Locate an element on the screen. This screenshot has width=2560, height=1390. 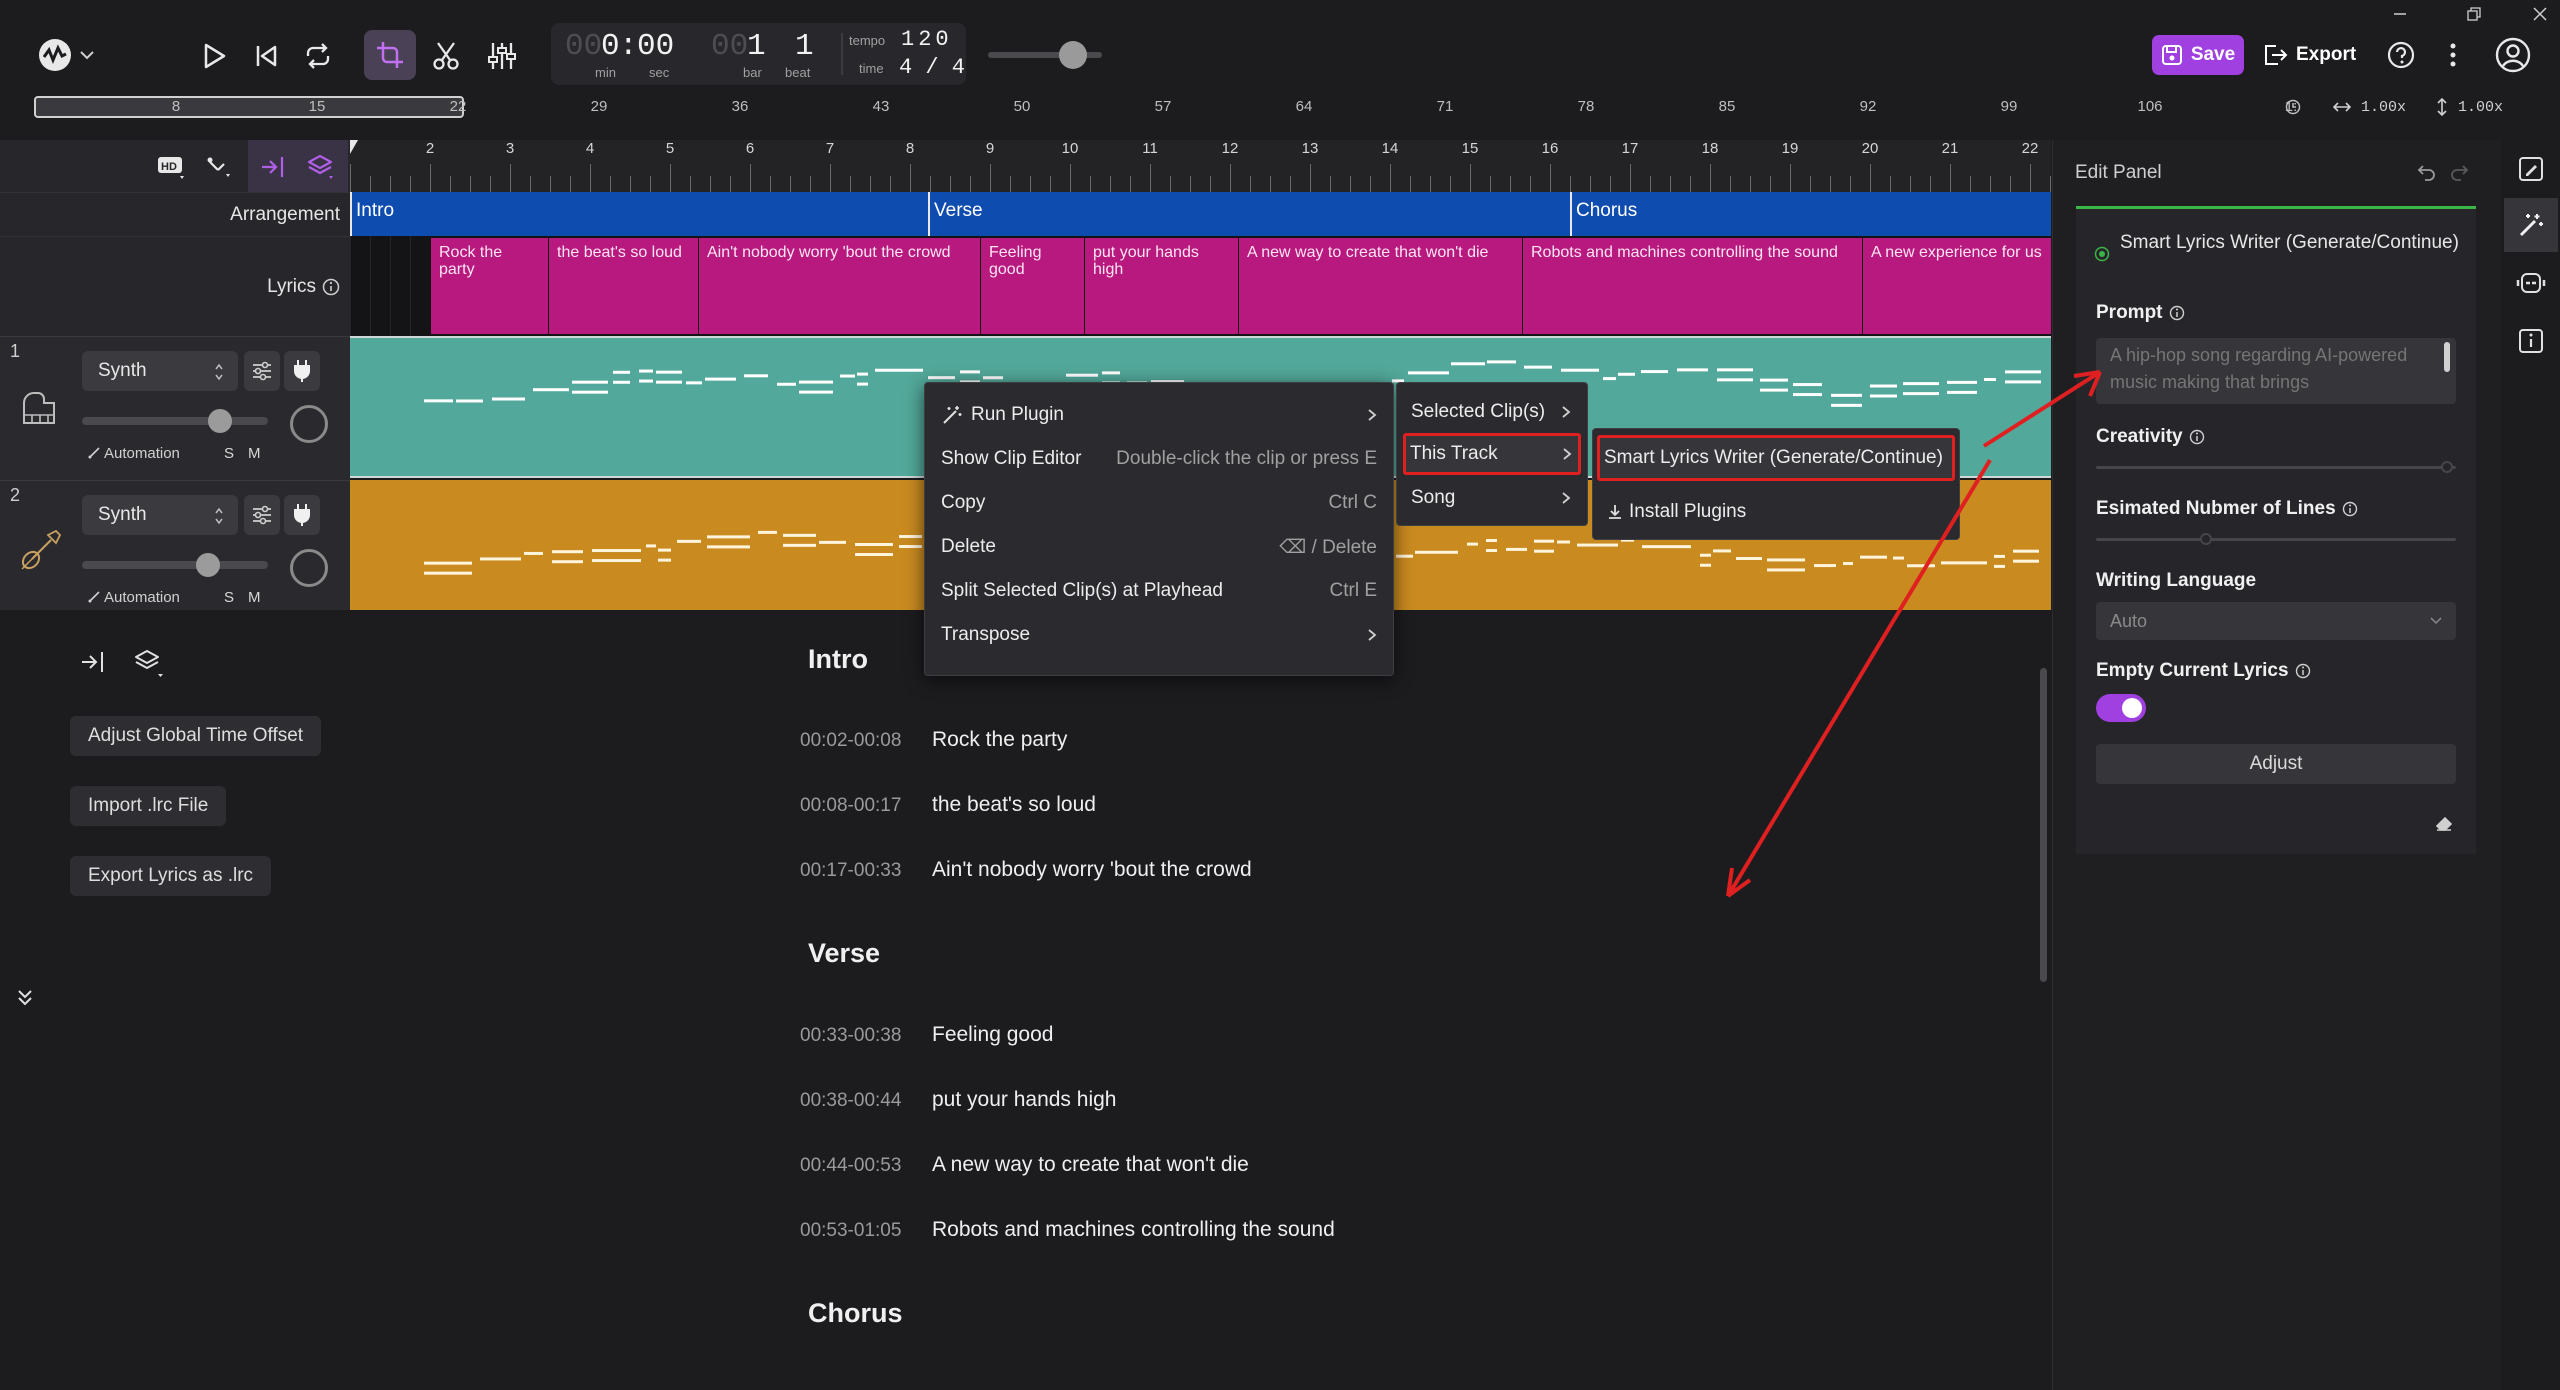
play-button is located at coordinates (214, 56).